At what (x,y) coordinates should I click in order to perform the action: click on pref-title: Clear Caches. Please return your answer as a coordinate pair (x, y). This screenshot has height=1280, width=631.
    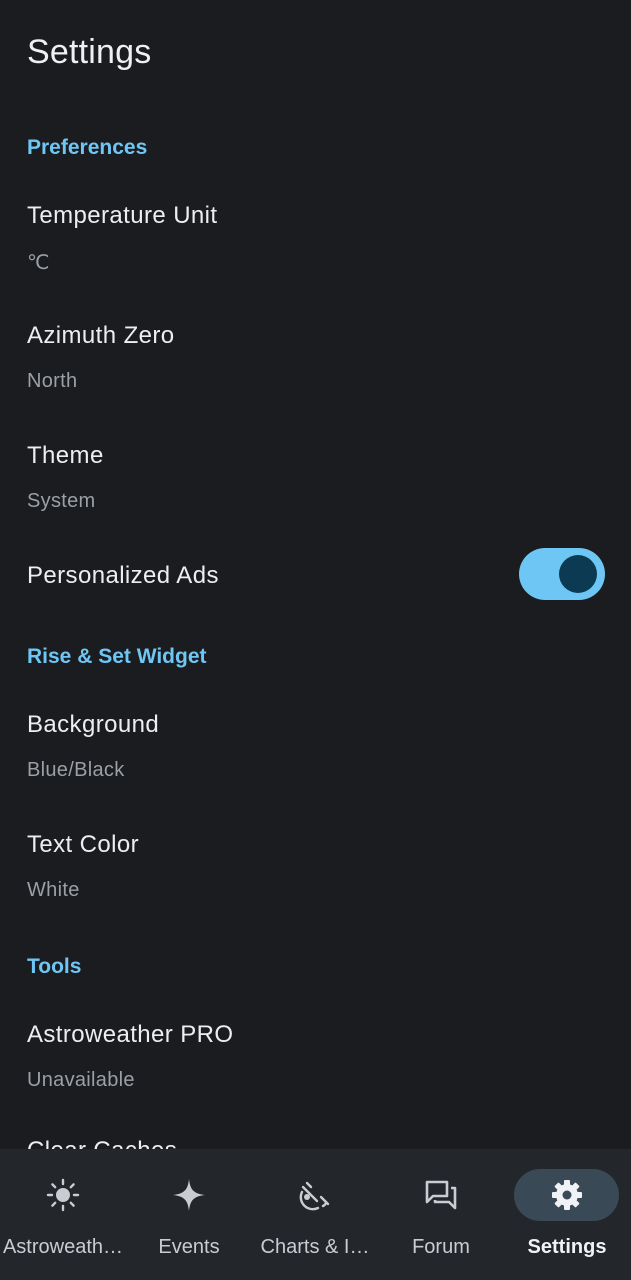
    Looking at the image, I should click on (102, 1143).